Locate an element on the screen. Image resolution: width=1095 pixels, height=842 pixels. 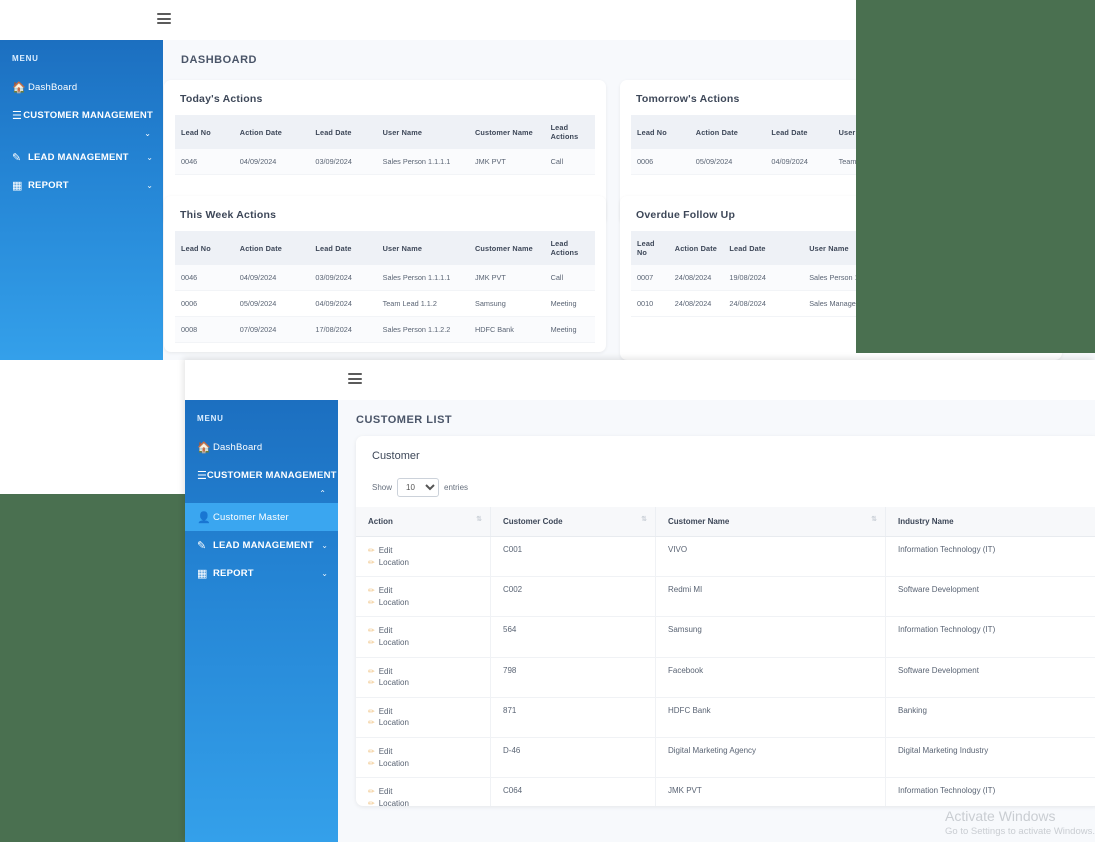
sidebar-menu-caption: MENU is located at coordinates (25, 58).